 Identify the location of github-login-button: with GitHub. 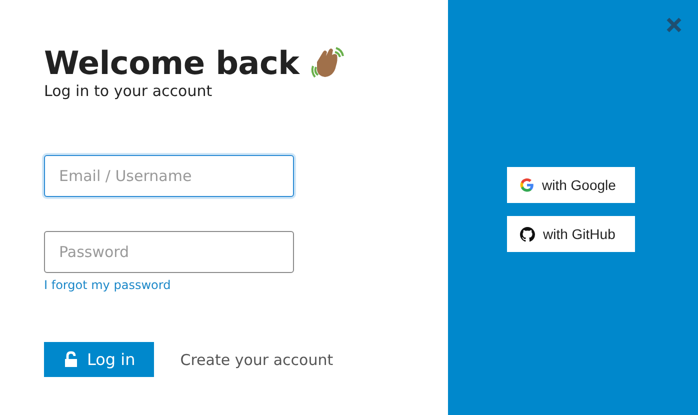
(571, 234).